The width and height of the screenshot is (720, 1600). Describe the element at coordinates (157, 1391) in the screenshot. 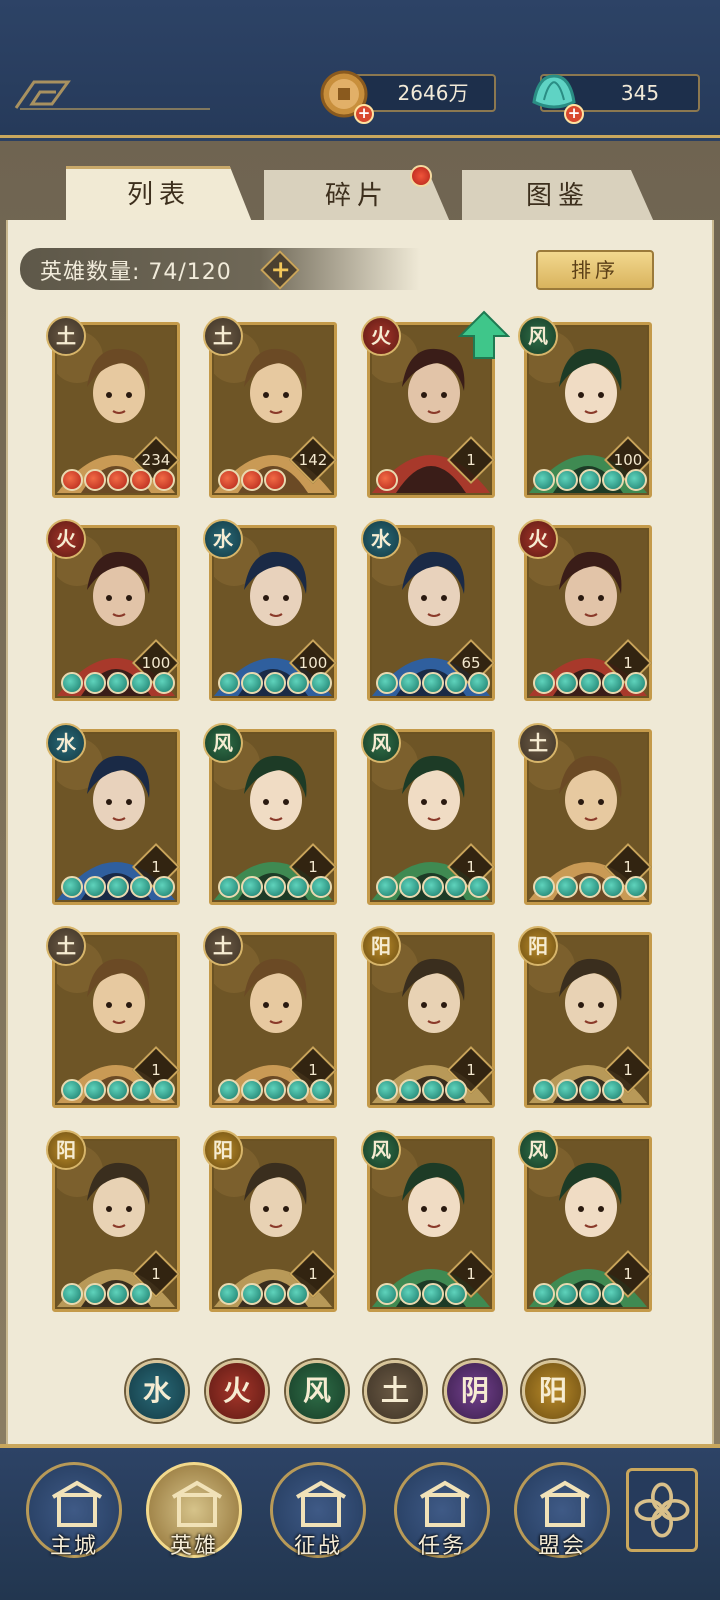

I see `filter-water-button: 水` at that location.